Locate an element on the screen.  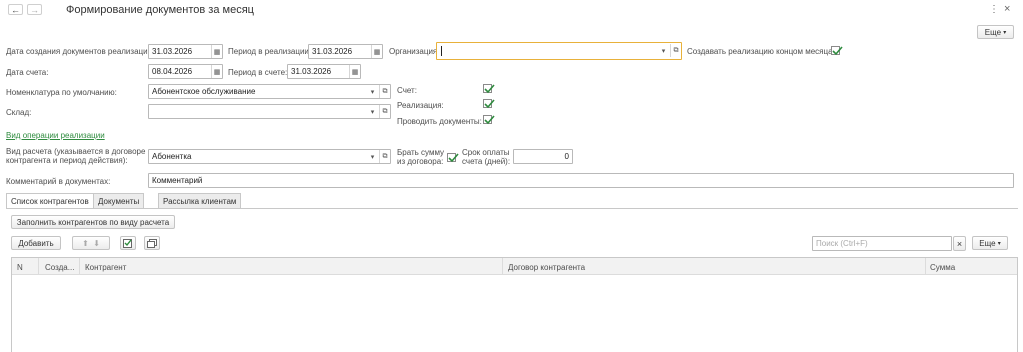
realization-period-field: 31.03.2026 ▦ is located at coordinates (345, 51).